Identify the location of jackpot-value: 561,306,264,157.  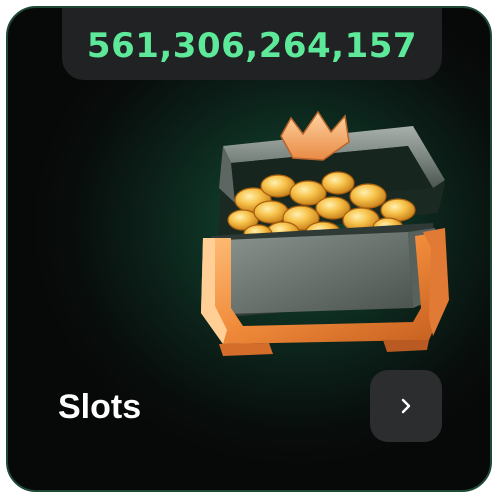
(252, 46).